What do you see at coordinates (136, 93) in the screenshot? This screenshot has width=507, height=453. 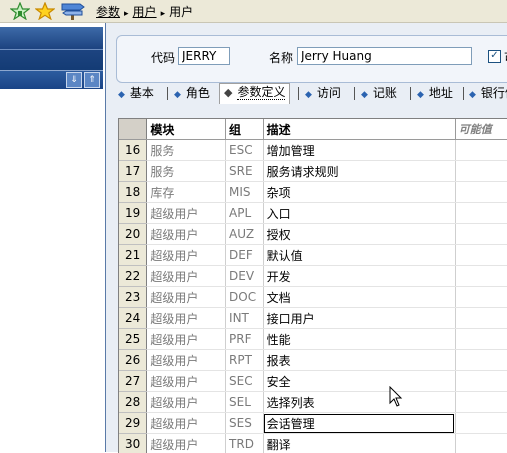 I see `tab-basic: ◆基本` at bounding box center [136, 93].